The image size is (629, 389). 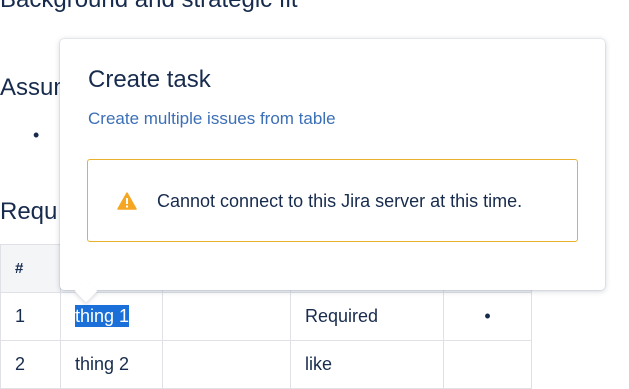 I want to click on row-title: thing 2, so click(x=111, y=364).